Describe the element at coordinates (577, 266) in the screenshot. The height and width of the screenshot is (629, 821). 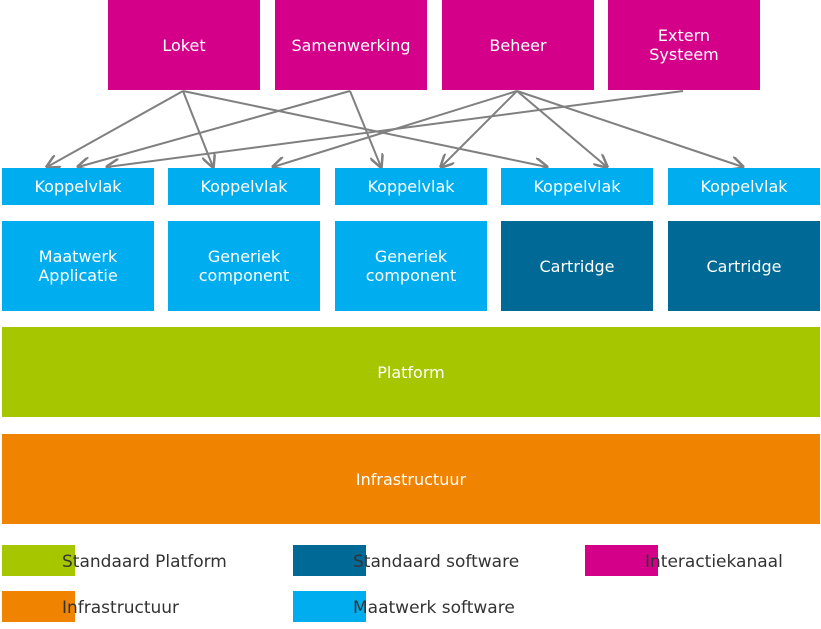
I see `component-cartridge-1: Cartridge` at that location.